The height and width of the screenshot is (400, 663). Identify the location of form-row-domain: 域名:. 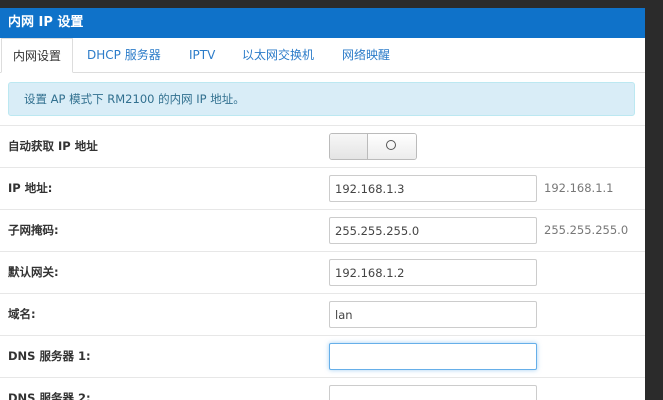
(322, 314).